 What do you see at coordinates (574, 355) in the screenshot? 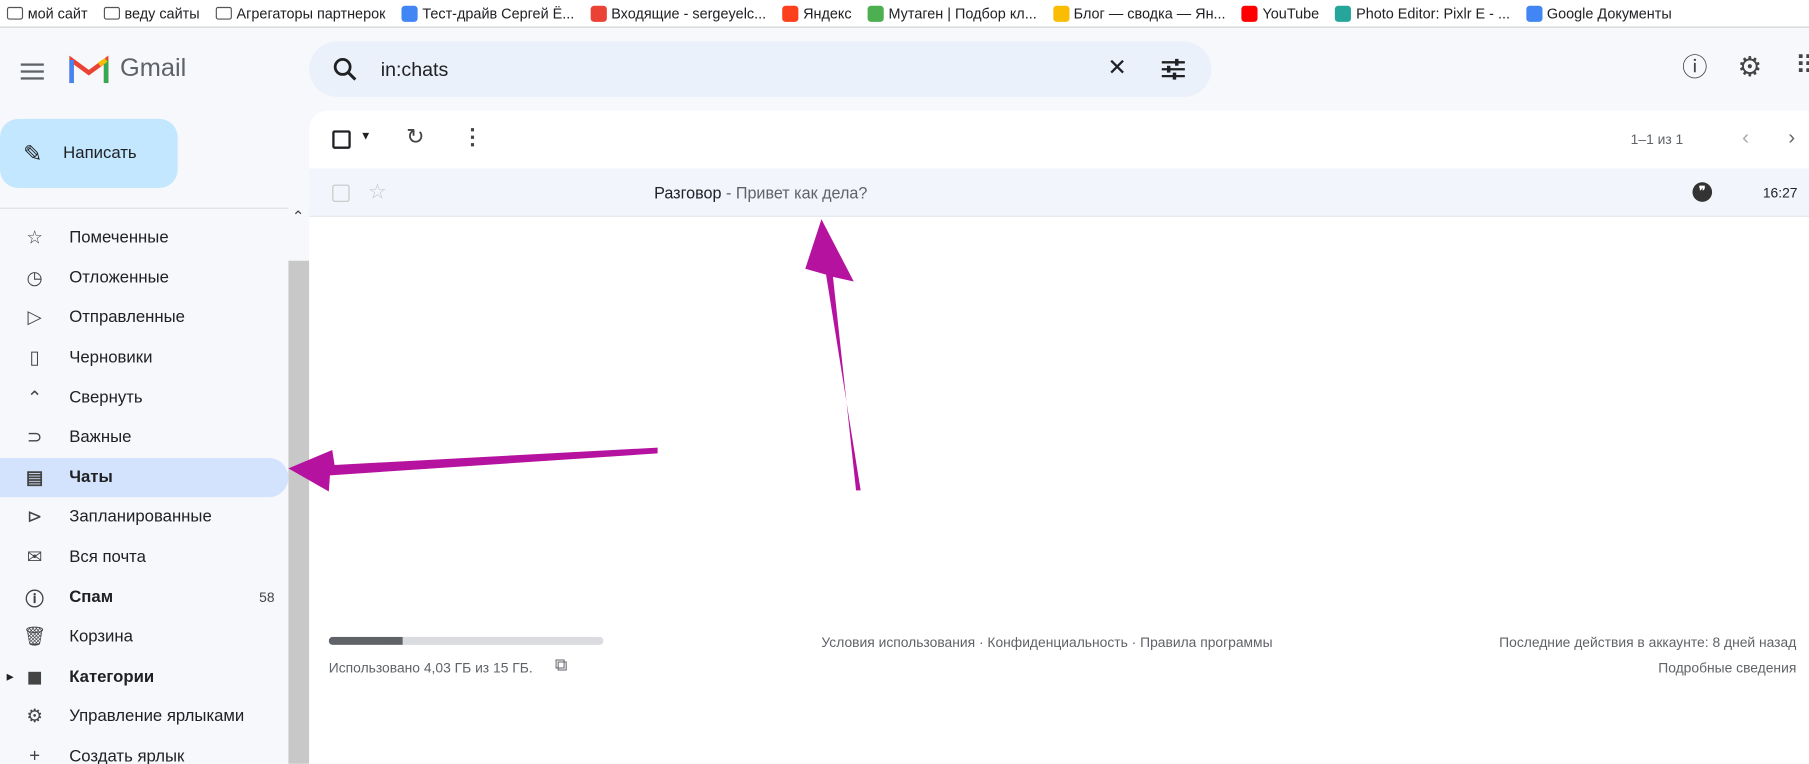
I see `annotation-arrows` at bounding box center [574, 355].